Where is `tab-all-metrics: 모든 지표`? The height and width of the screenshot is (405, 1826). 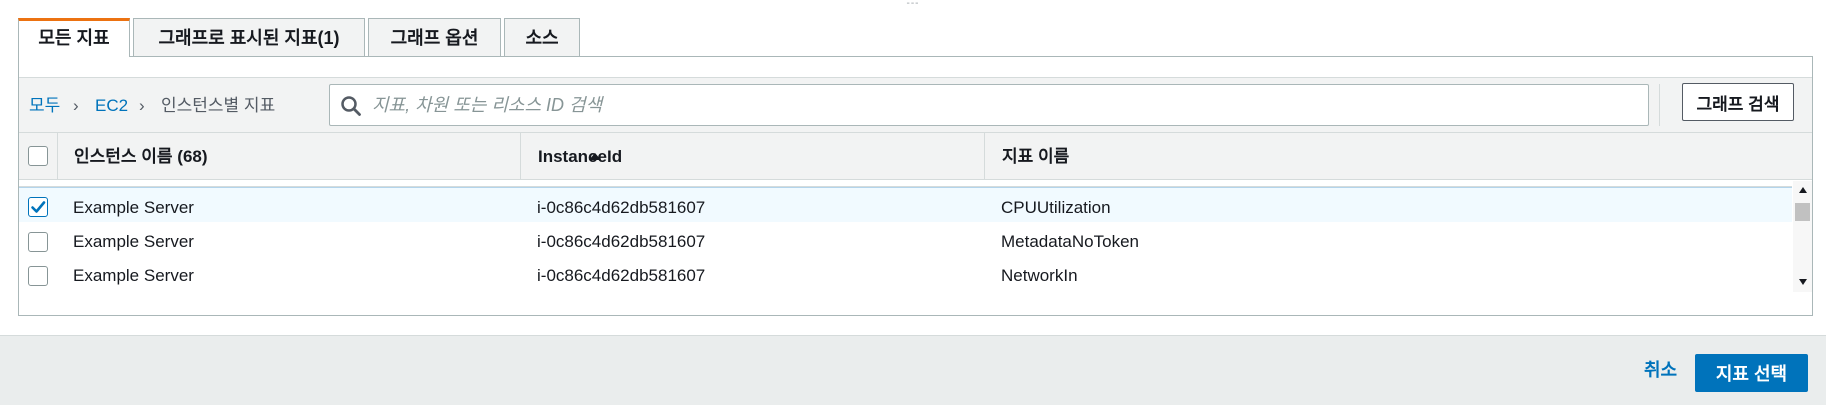 tab-all-metrics: 모든 지표 is located at coordinates (74, 37).